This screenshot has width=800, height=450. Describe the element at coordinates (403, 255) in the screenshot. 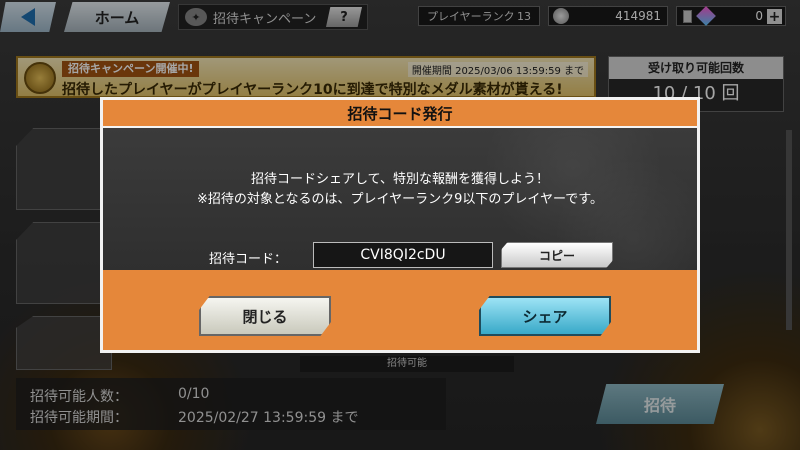

I see `invite-code-field: CVI8QI2cDU` at that location.